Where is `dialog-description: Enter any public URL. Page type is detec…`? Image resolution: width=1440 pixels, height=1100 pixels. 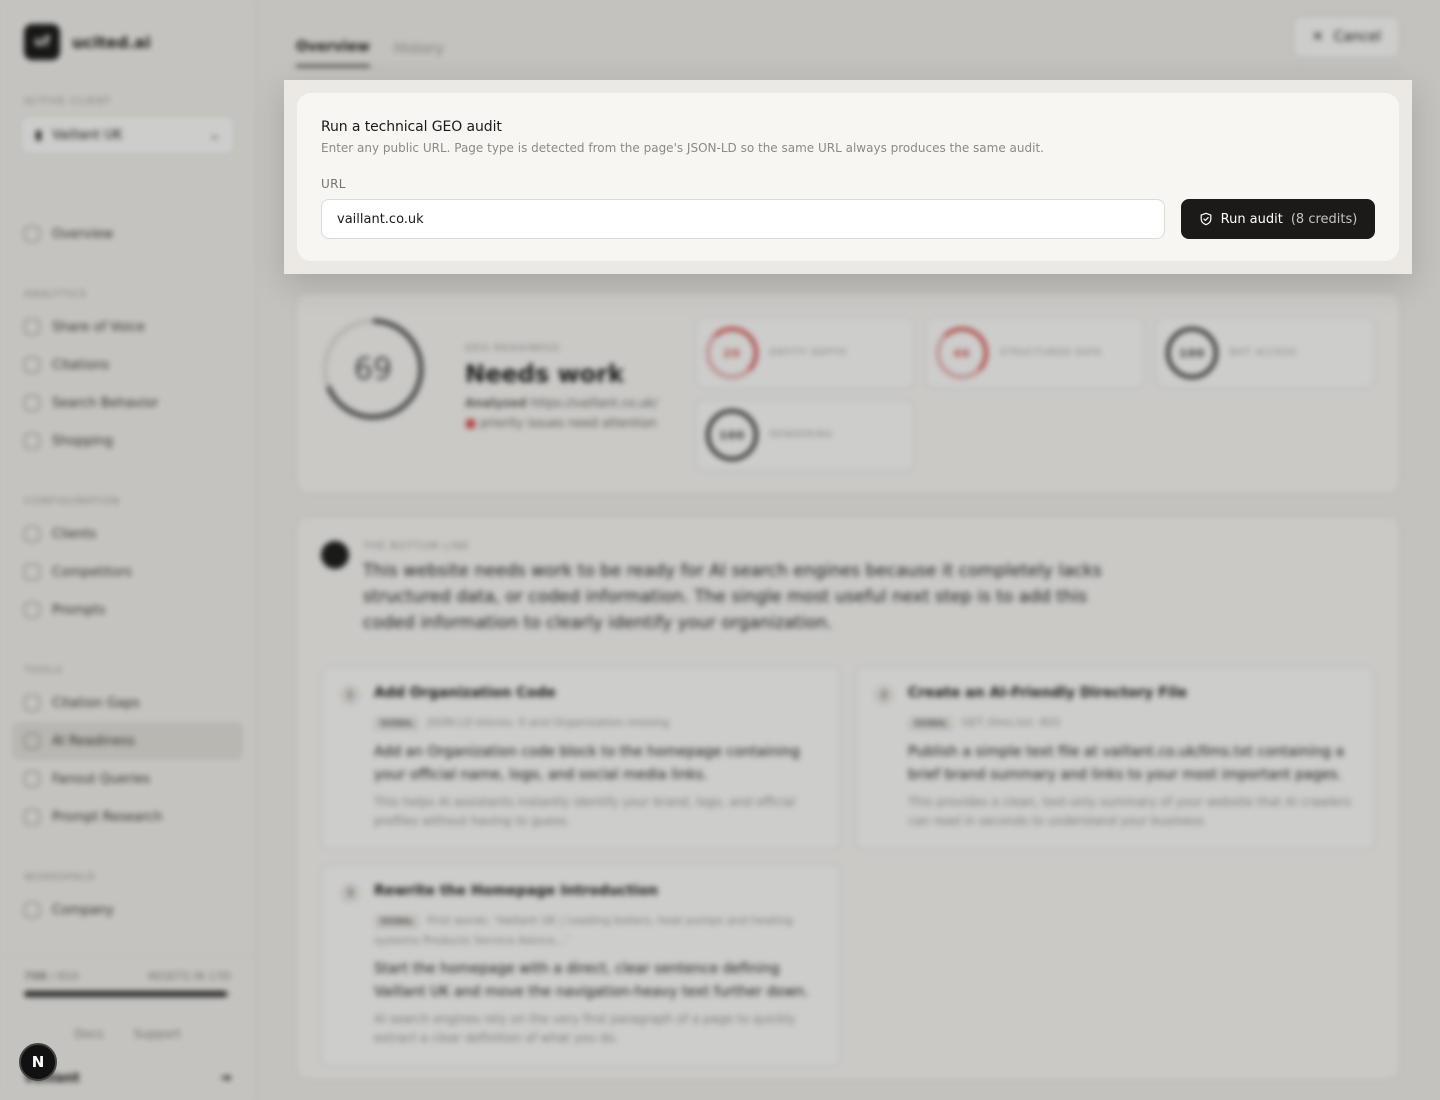
dialog-description: Enter any public URL. Page type is detec… is located at coordinates (682, 148).